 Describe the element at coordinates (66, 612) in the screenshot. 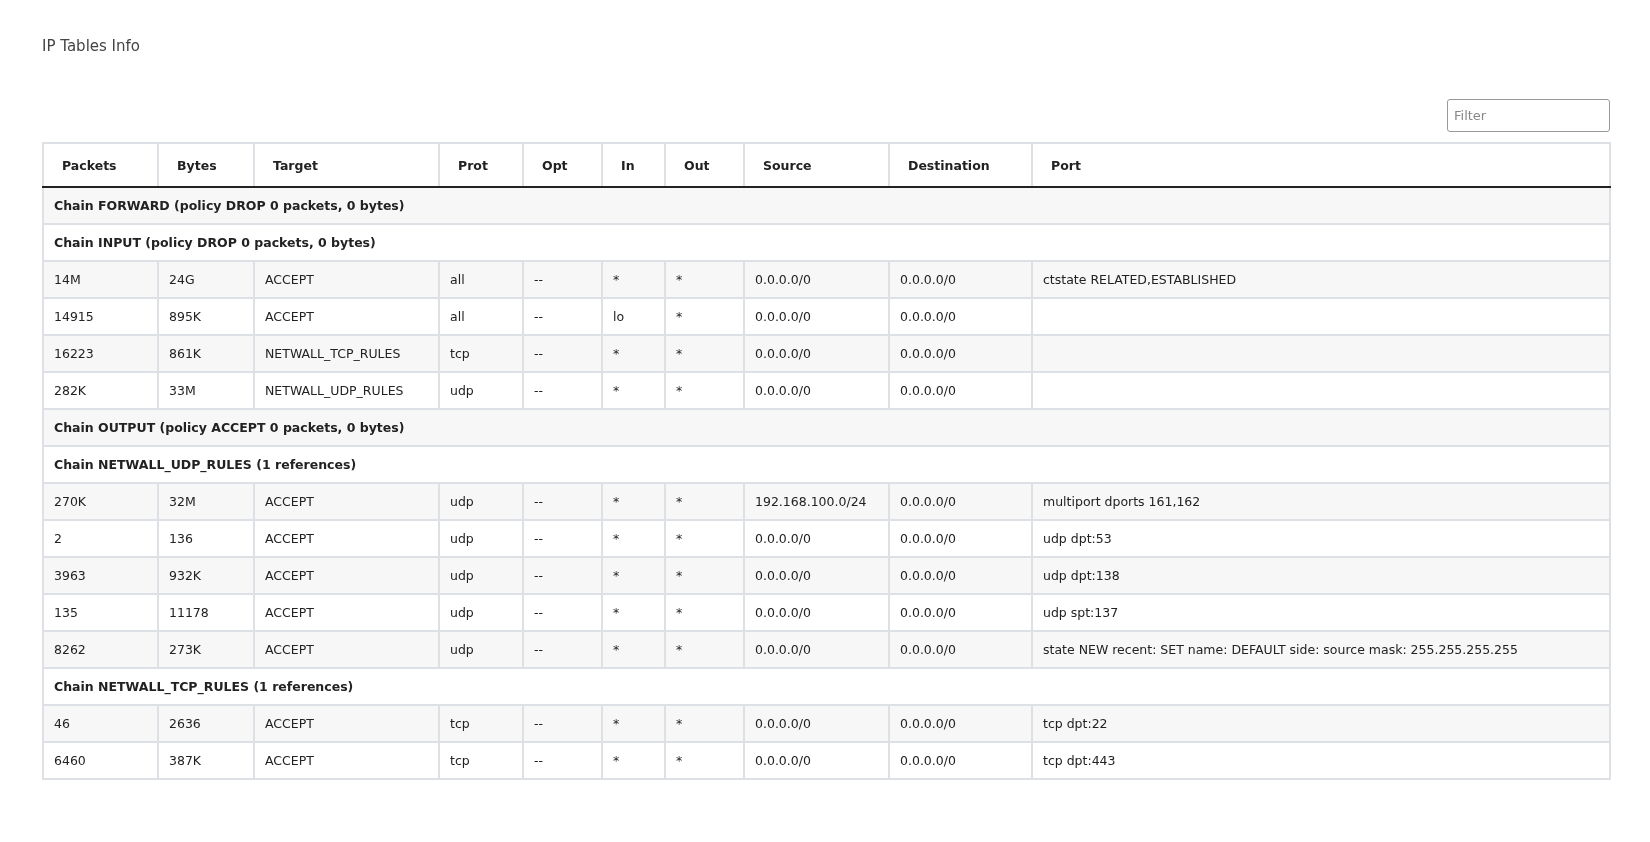

I see `table-cell: 135` at that location.